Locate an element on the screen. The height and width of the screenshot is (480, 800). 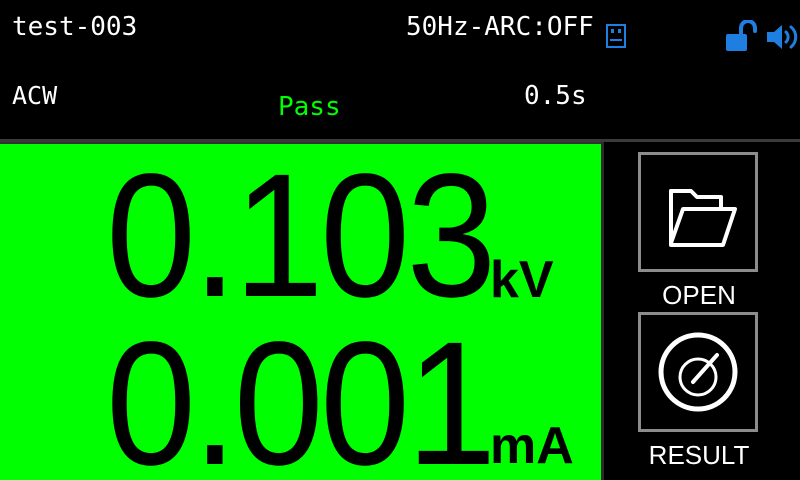
usb-icon is located at coordinates (616, 36).